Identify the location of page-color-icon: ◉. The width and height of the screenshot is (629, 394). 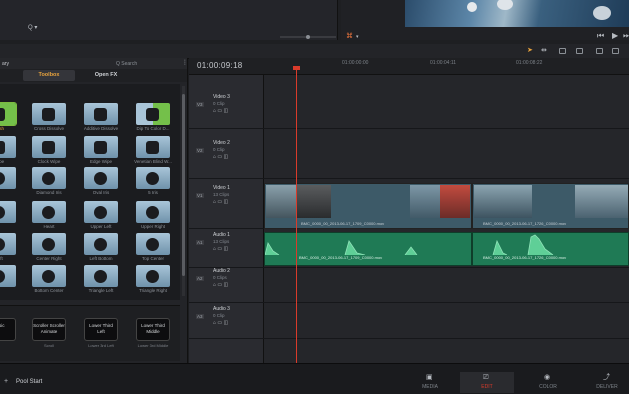
(547, 377).